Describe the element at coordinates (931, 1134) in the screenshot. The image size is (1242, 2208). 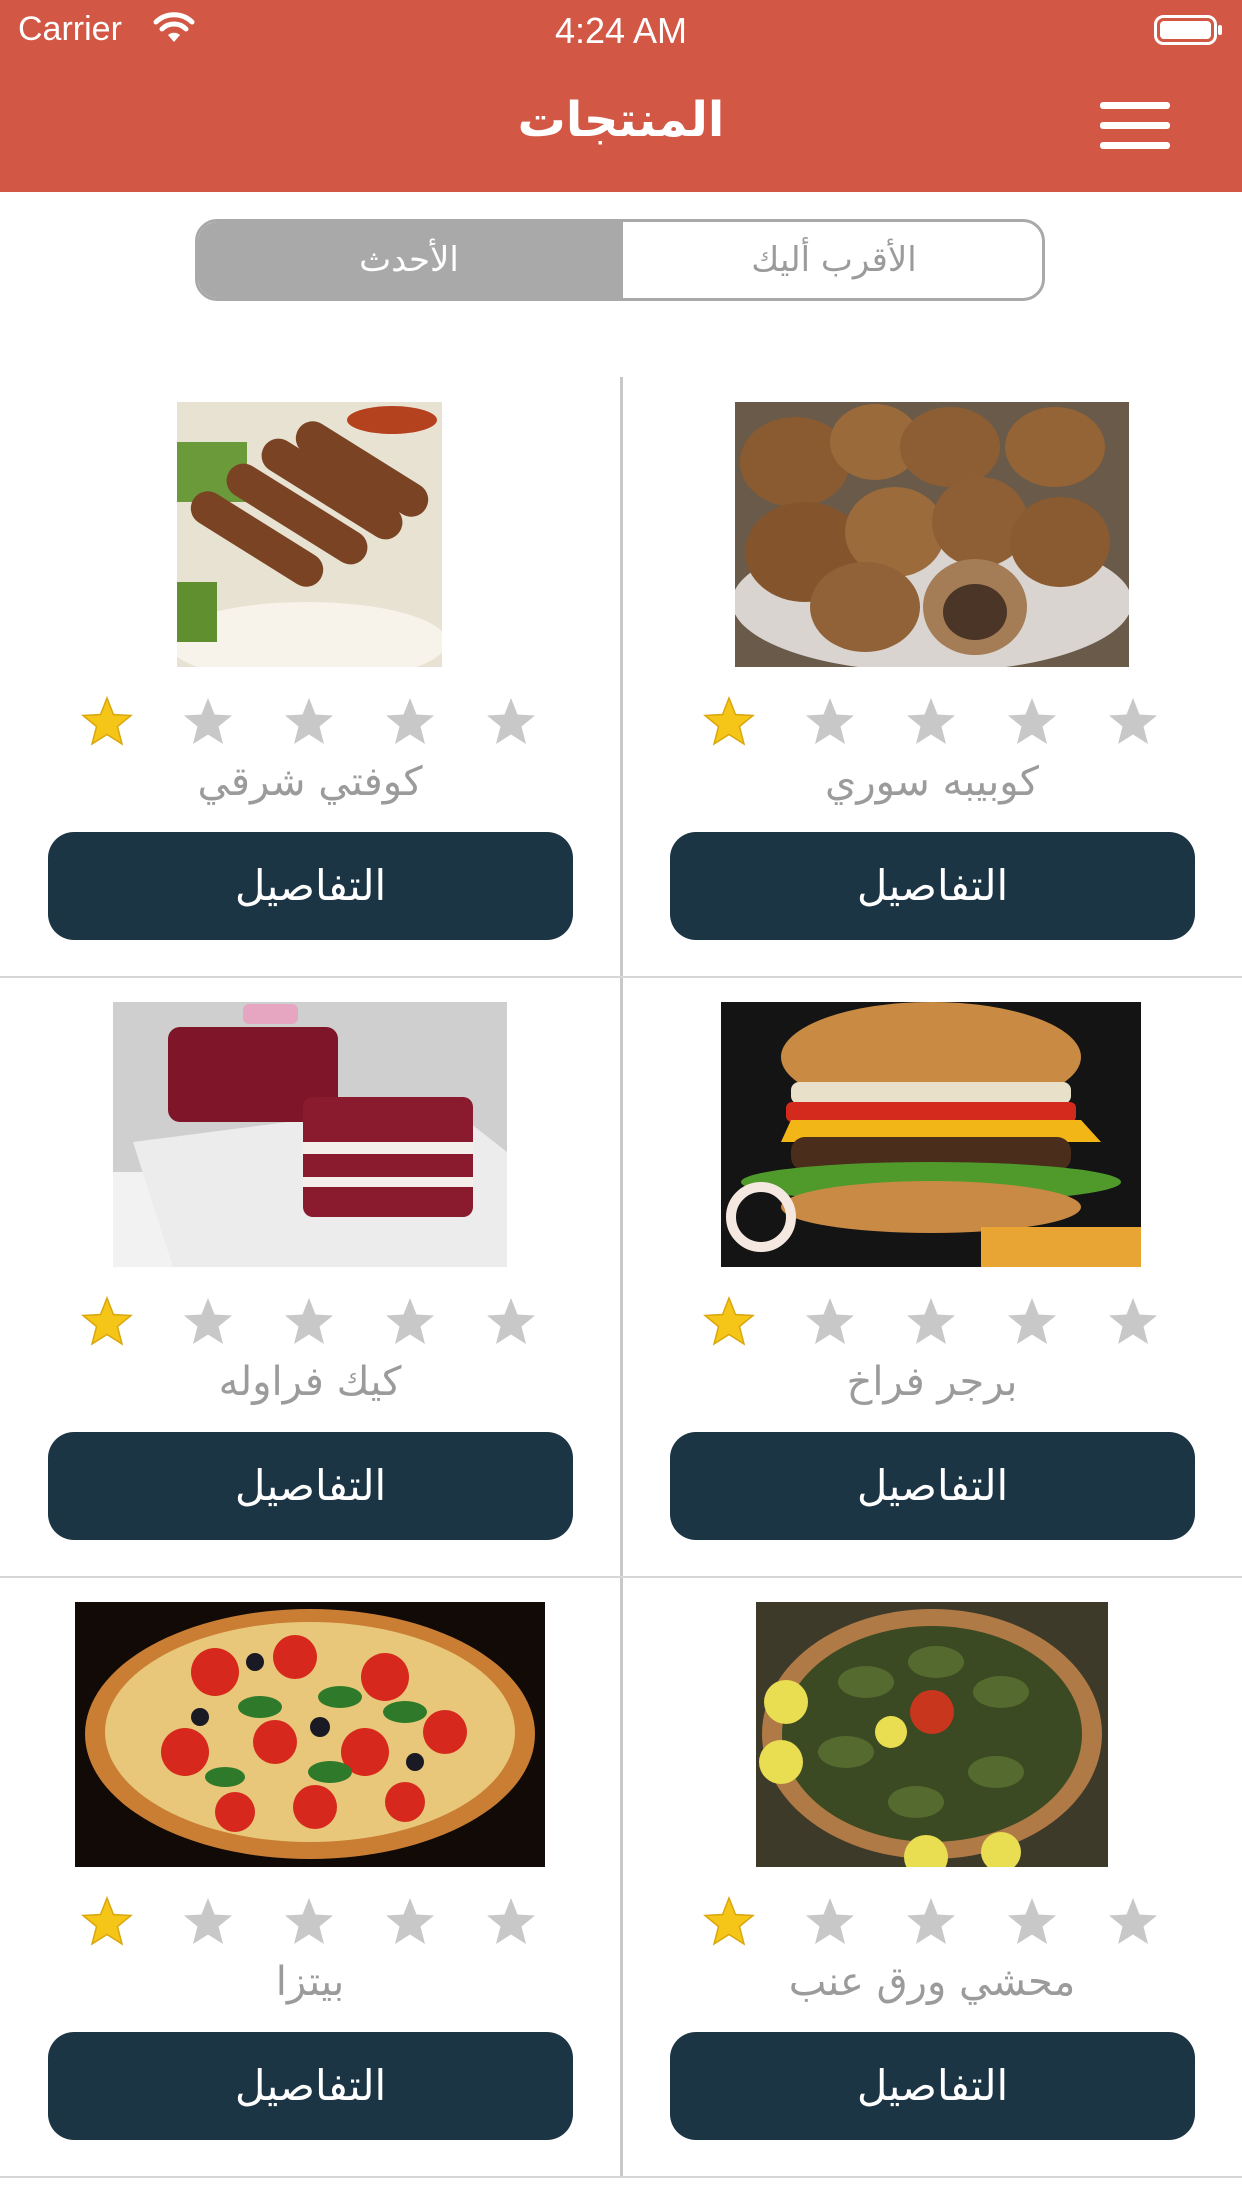
I see `burger-photo` at that location.